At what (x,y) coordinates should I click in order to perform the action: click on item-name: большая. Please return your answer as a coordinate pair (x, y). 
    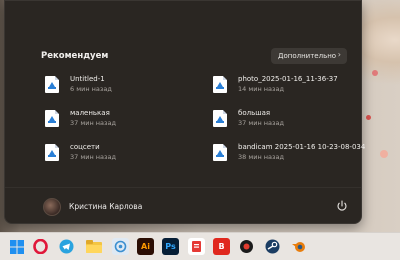
    Looking at the image, I should click on (254, 113).